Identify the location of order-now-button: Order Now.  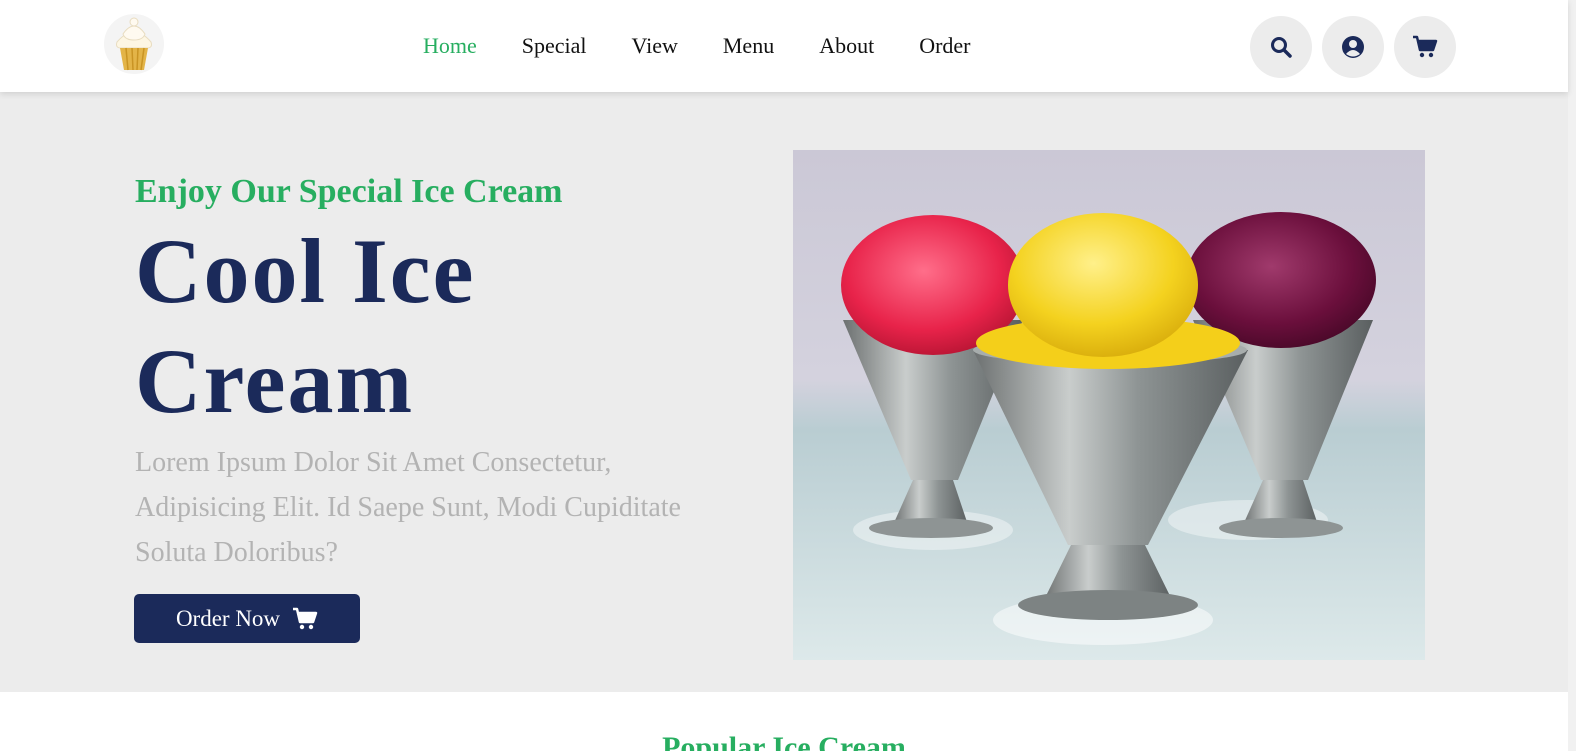
(247, 618).